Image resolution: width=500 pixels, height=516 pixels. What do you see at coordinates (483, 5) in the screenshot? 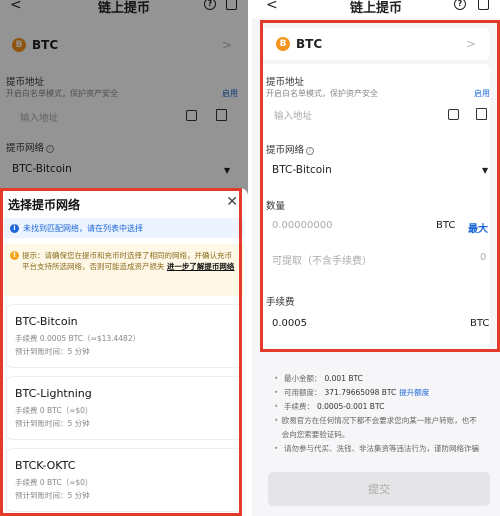
I see `records-icon` at bounding box center [483, 5].